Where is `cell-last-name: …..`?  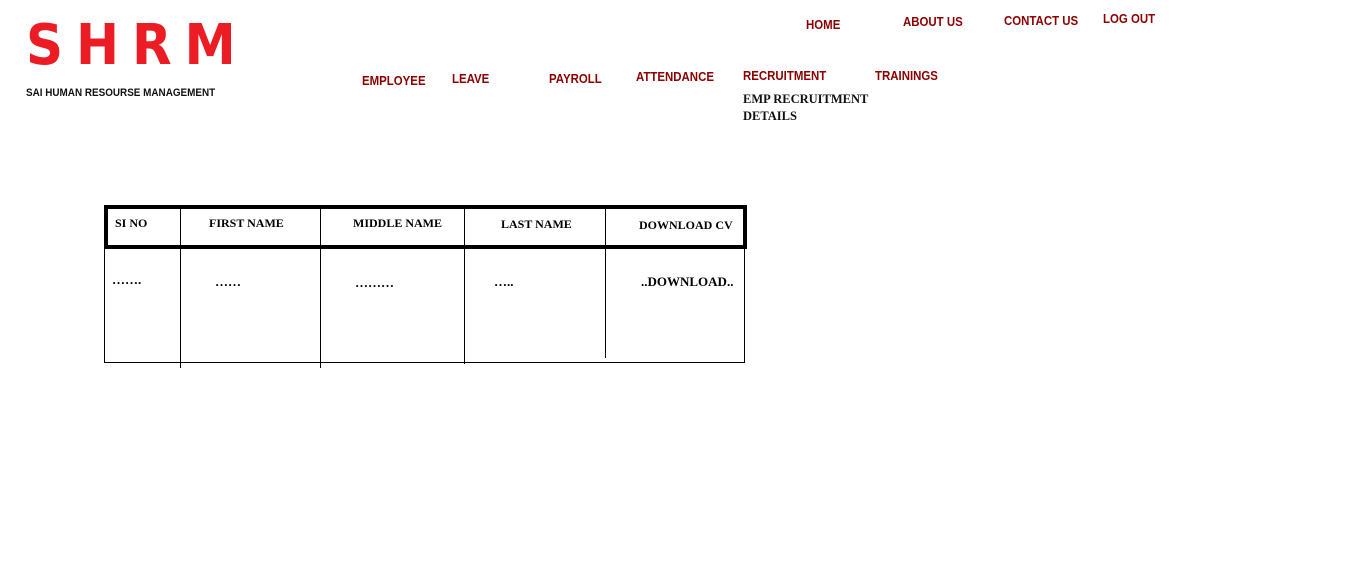
cell-last-name: ….. is located at coordinates (504, 281).